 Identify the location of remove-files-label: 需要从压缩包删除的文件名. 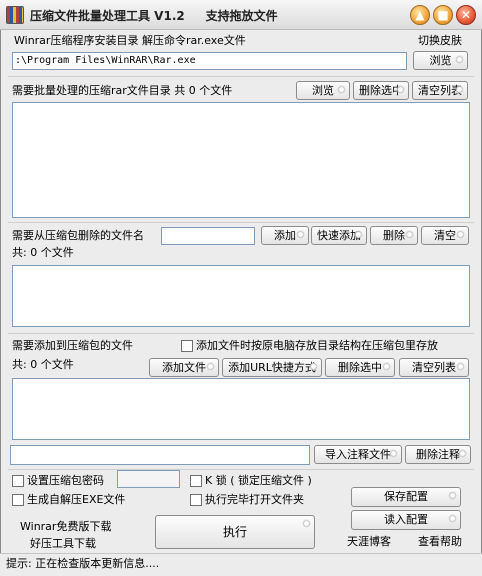
(78, 235).